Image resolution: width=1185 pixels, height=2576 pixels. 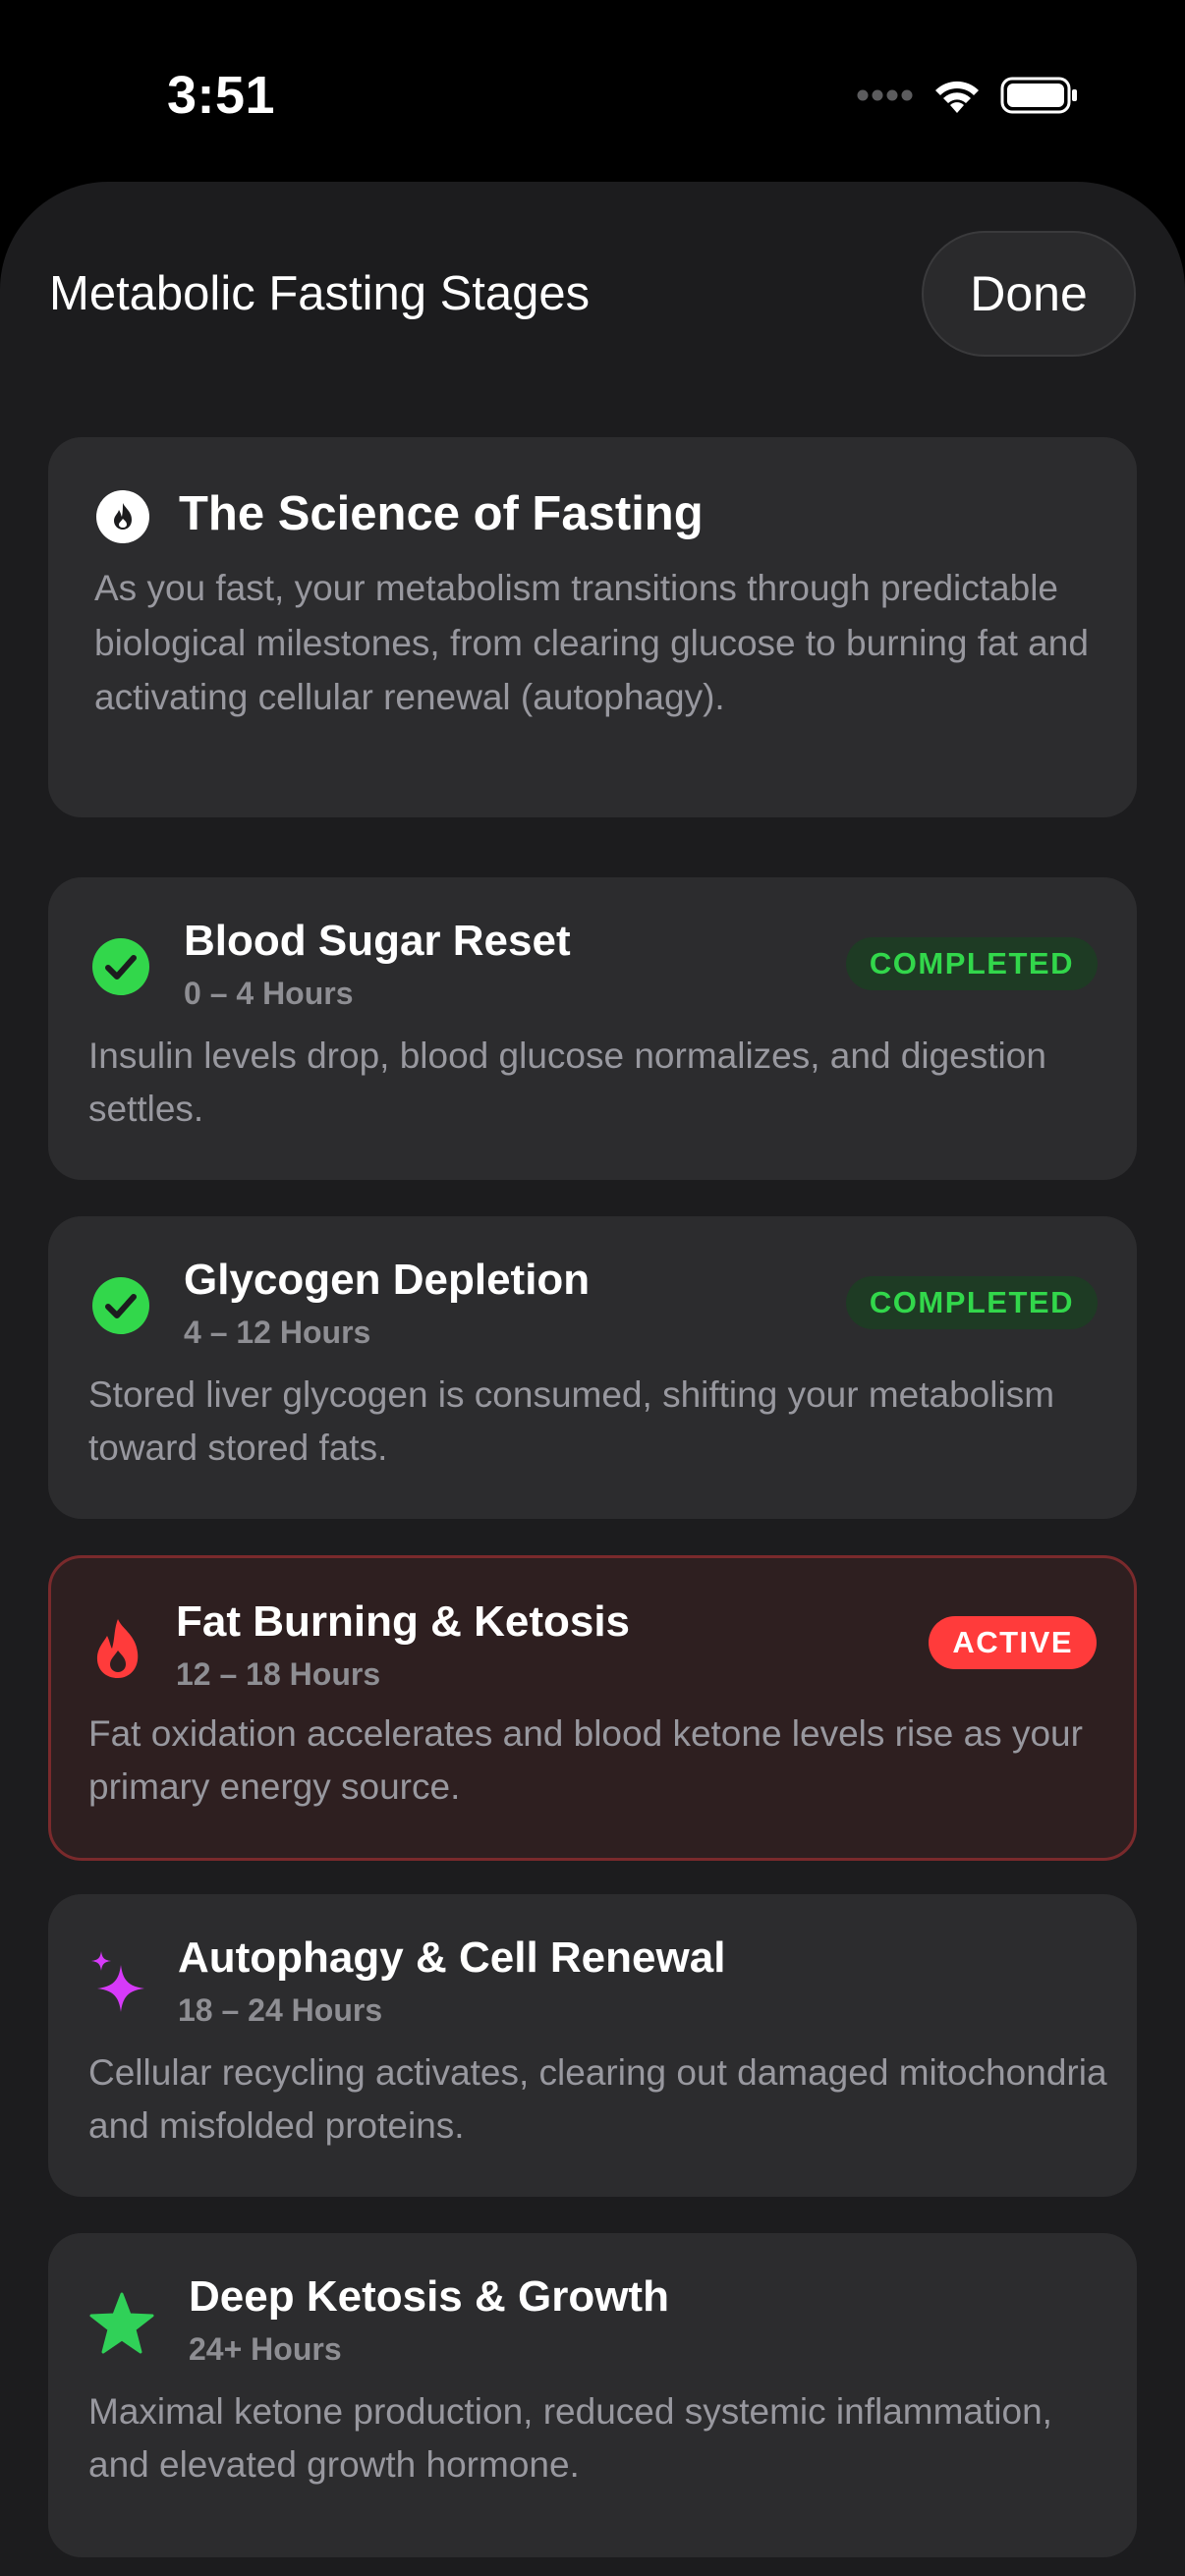 What do you see at coordinates (269, 993) in the screenshot?
I see `stage-hours: 0 – 4 Hours` at bounding box center [269, 993].